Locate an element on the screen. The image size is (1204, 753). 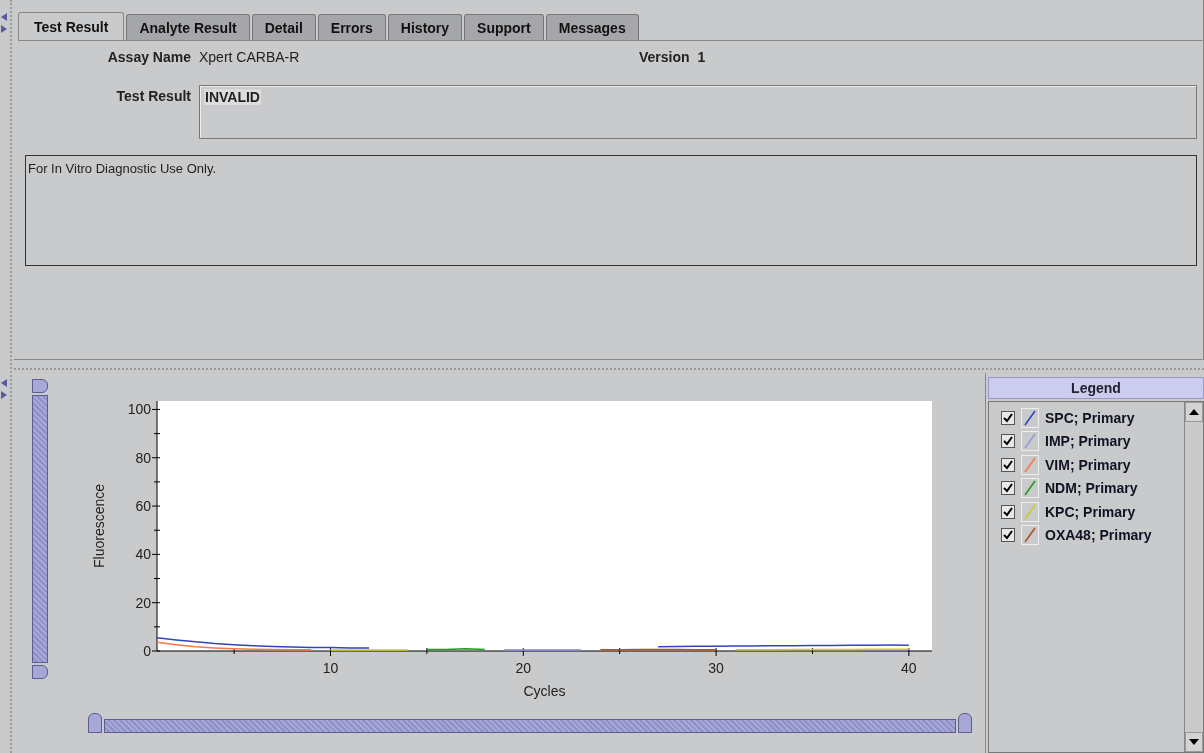
y-tick-label: 40 is located at coordinates (143, 554).